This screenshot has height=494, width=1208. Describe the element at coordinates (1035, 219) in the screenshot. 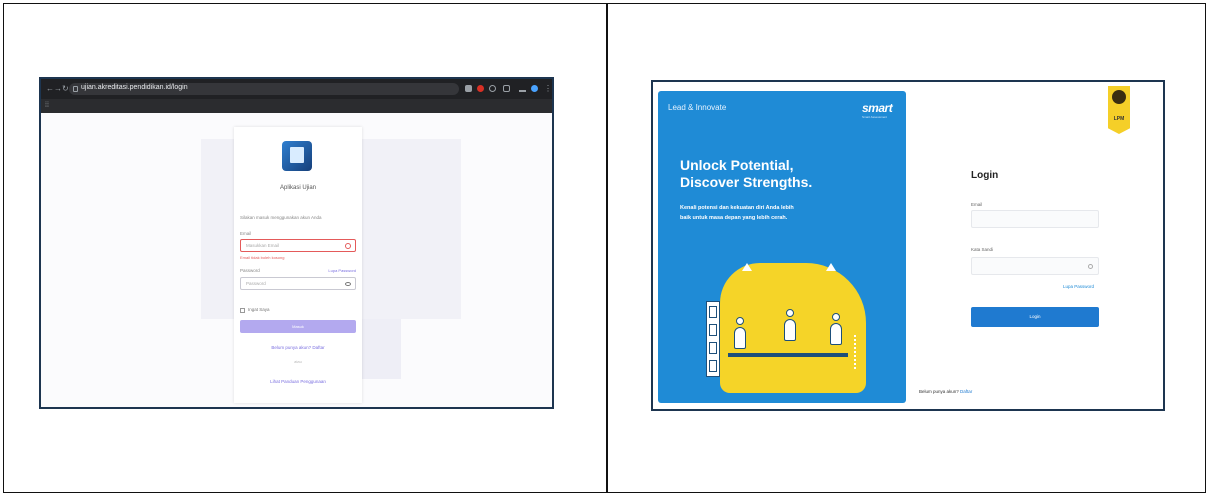

I see `email-field` at that location.